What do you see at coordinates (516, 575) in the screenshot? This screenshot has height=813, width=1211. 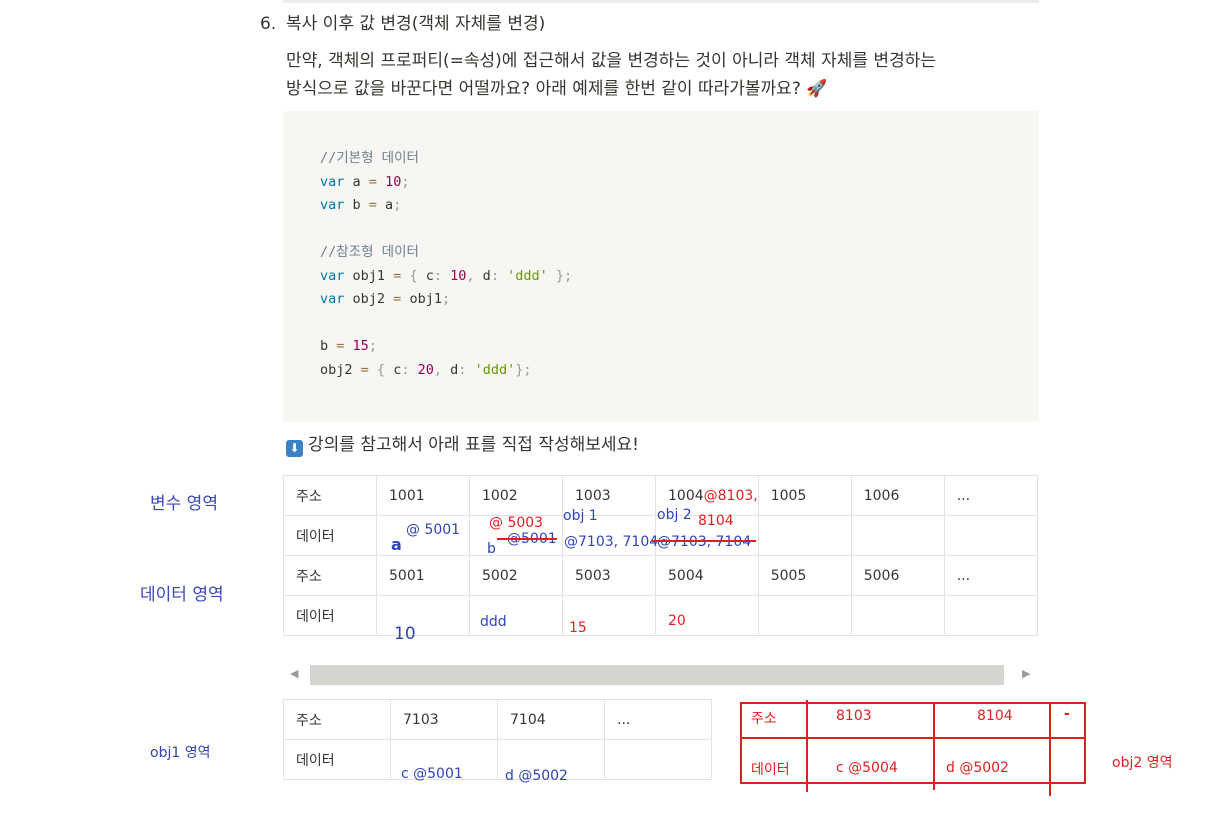 I see `table-cell: 5002` at bounding box center [516, 575].